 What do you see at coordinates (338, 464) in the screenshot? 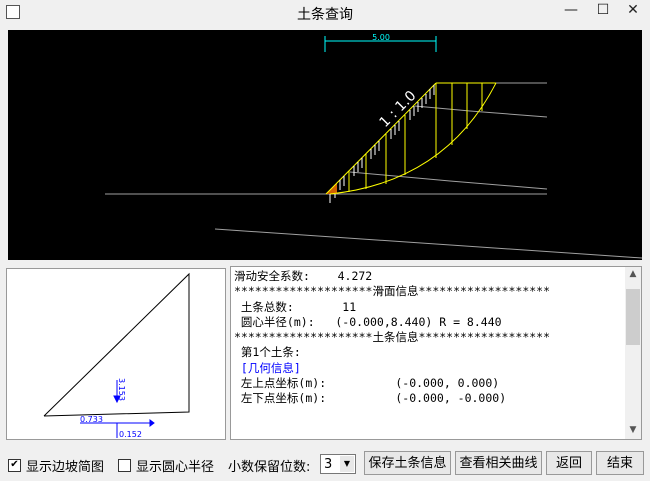
I see `decimal-places-select: 3 ▼` at bounding box center [338, 464].